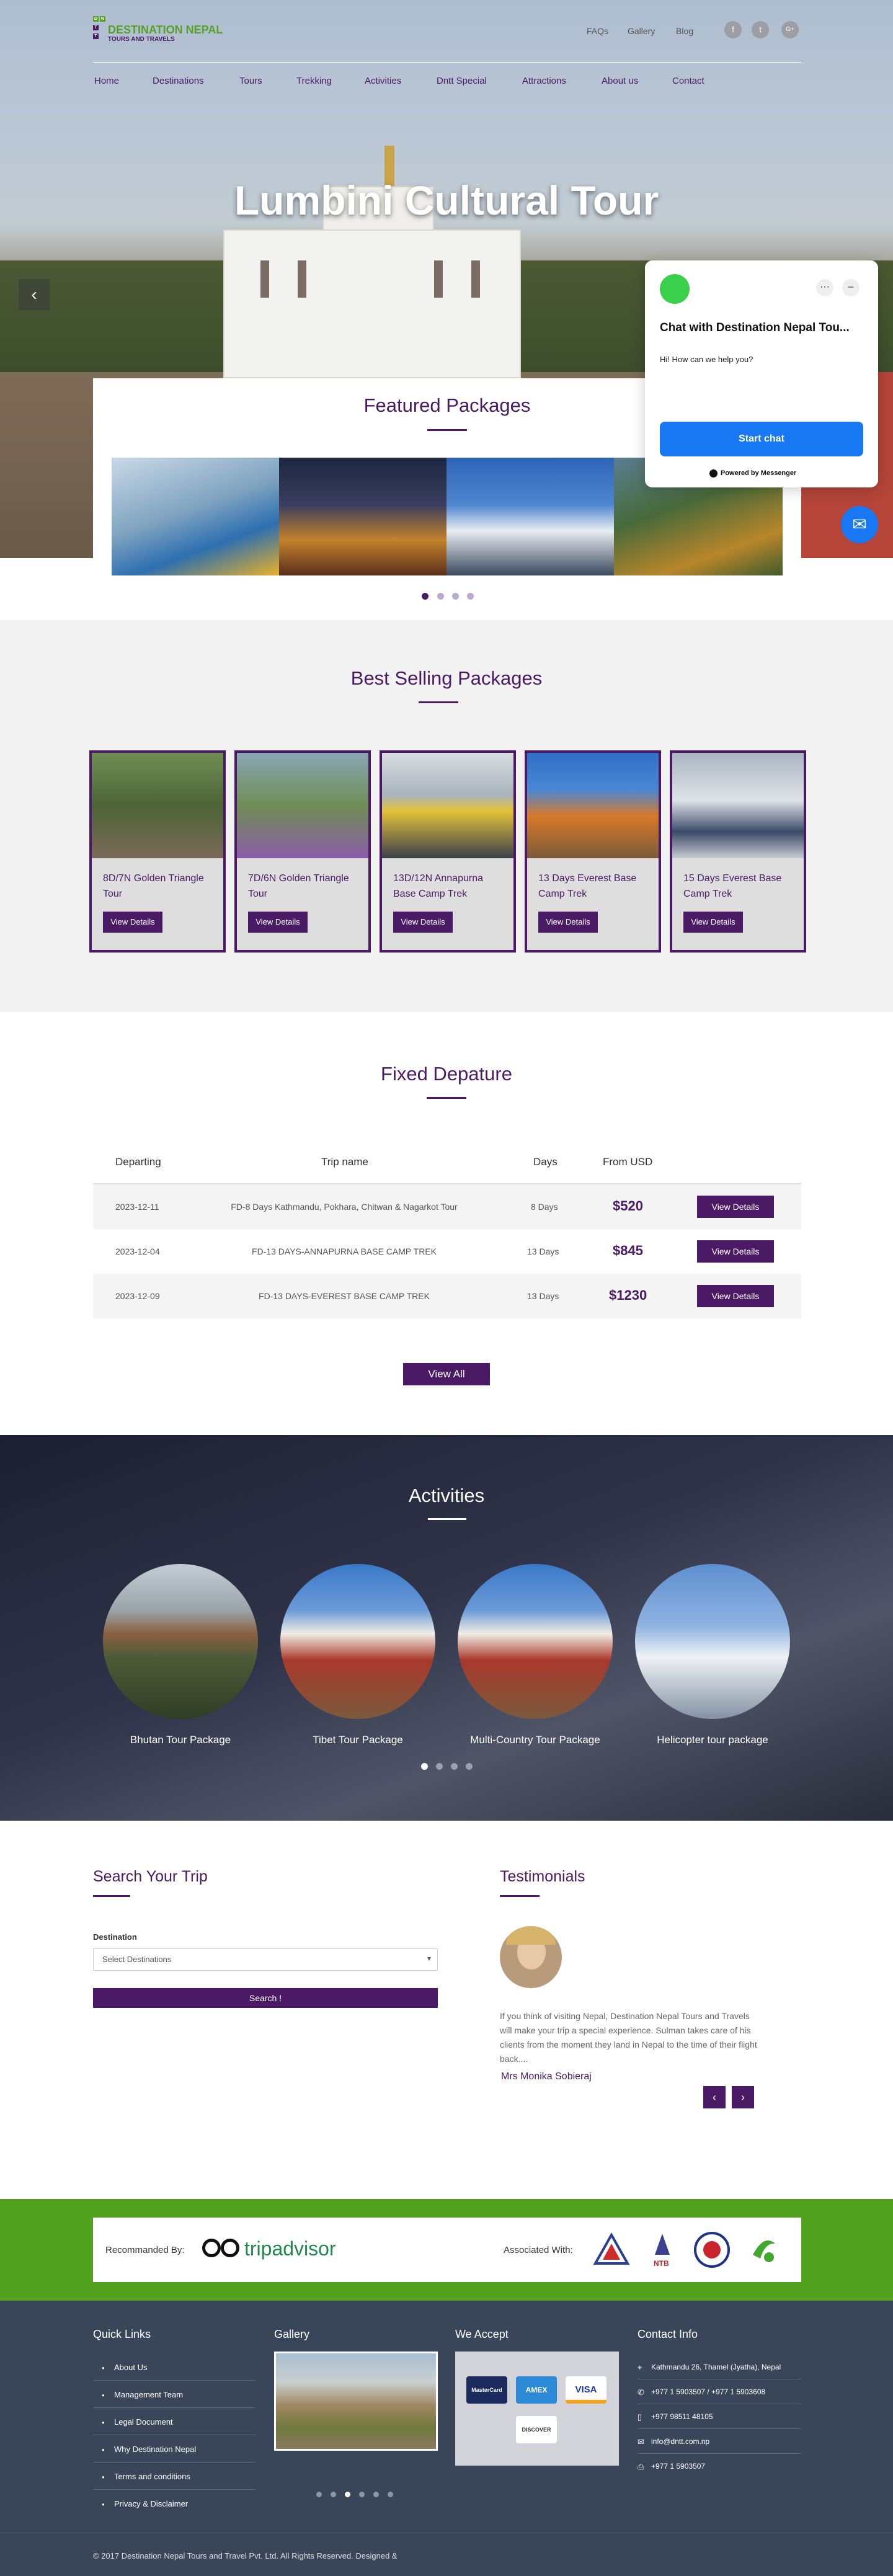 The image size is (893, 2576). Describe the element at coordinates (152, 2476) in the screenshot. I see `footer-link-terms: Terms and conditions` at that location.